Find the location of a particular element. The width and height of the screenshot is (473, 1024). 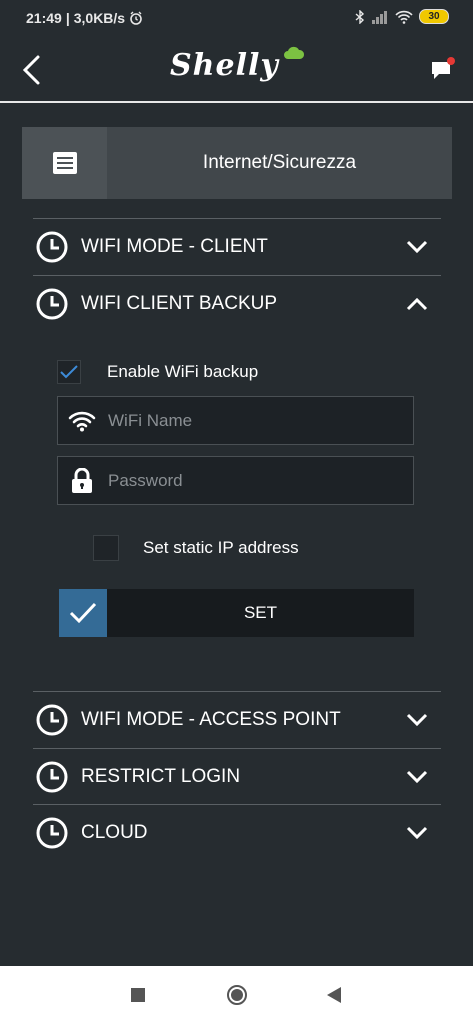

accordion-label: CLOUD is located at coordinates (114, 832).